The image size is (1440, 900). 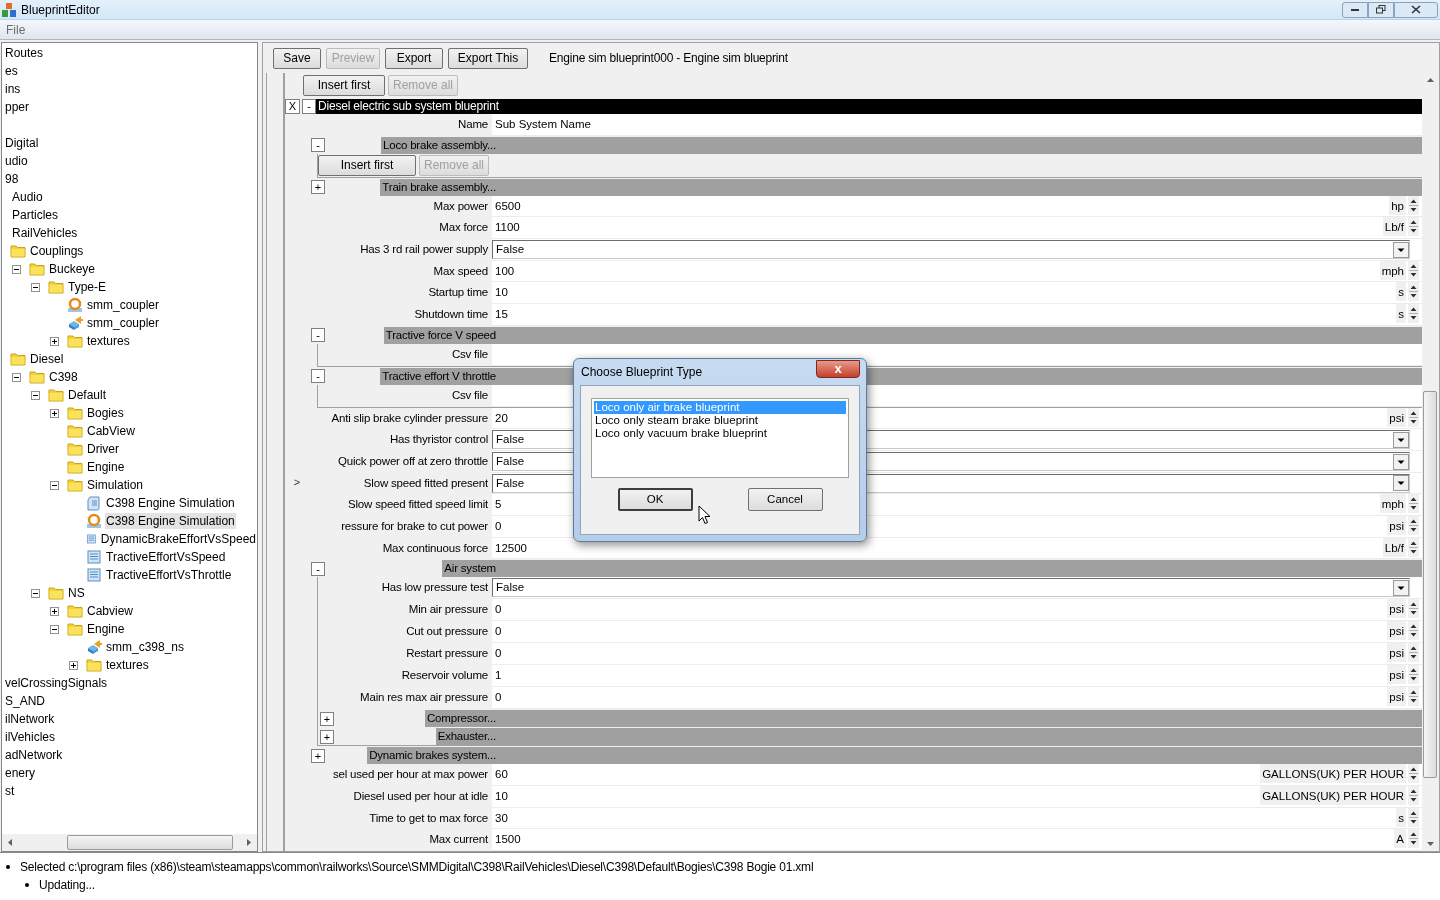 I want to click on number-field: 6500 hp, so click(x=957, y=206).